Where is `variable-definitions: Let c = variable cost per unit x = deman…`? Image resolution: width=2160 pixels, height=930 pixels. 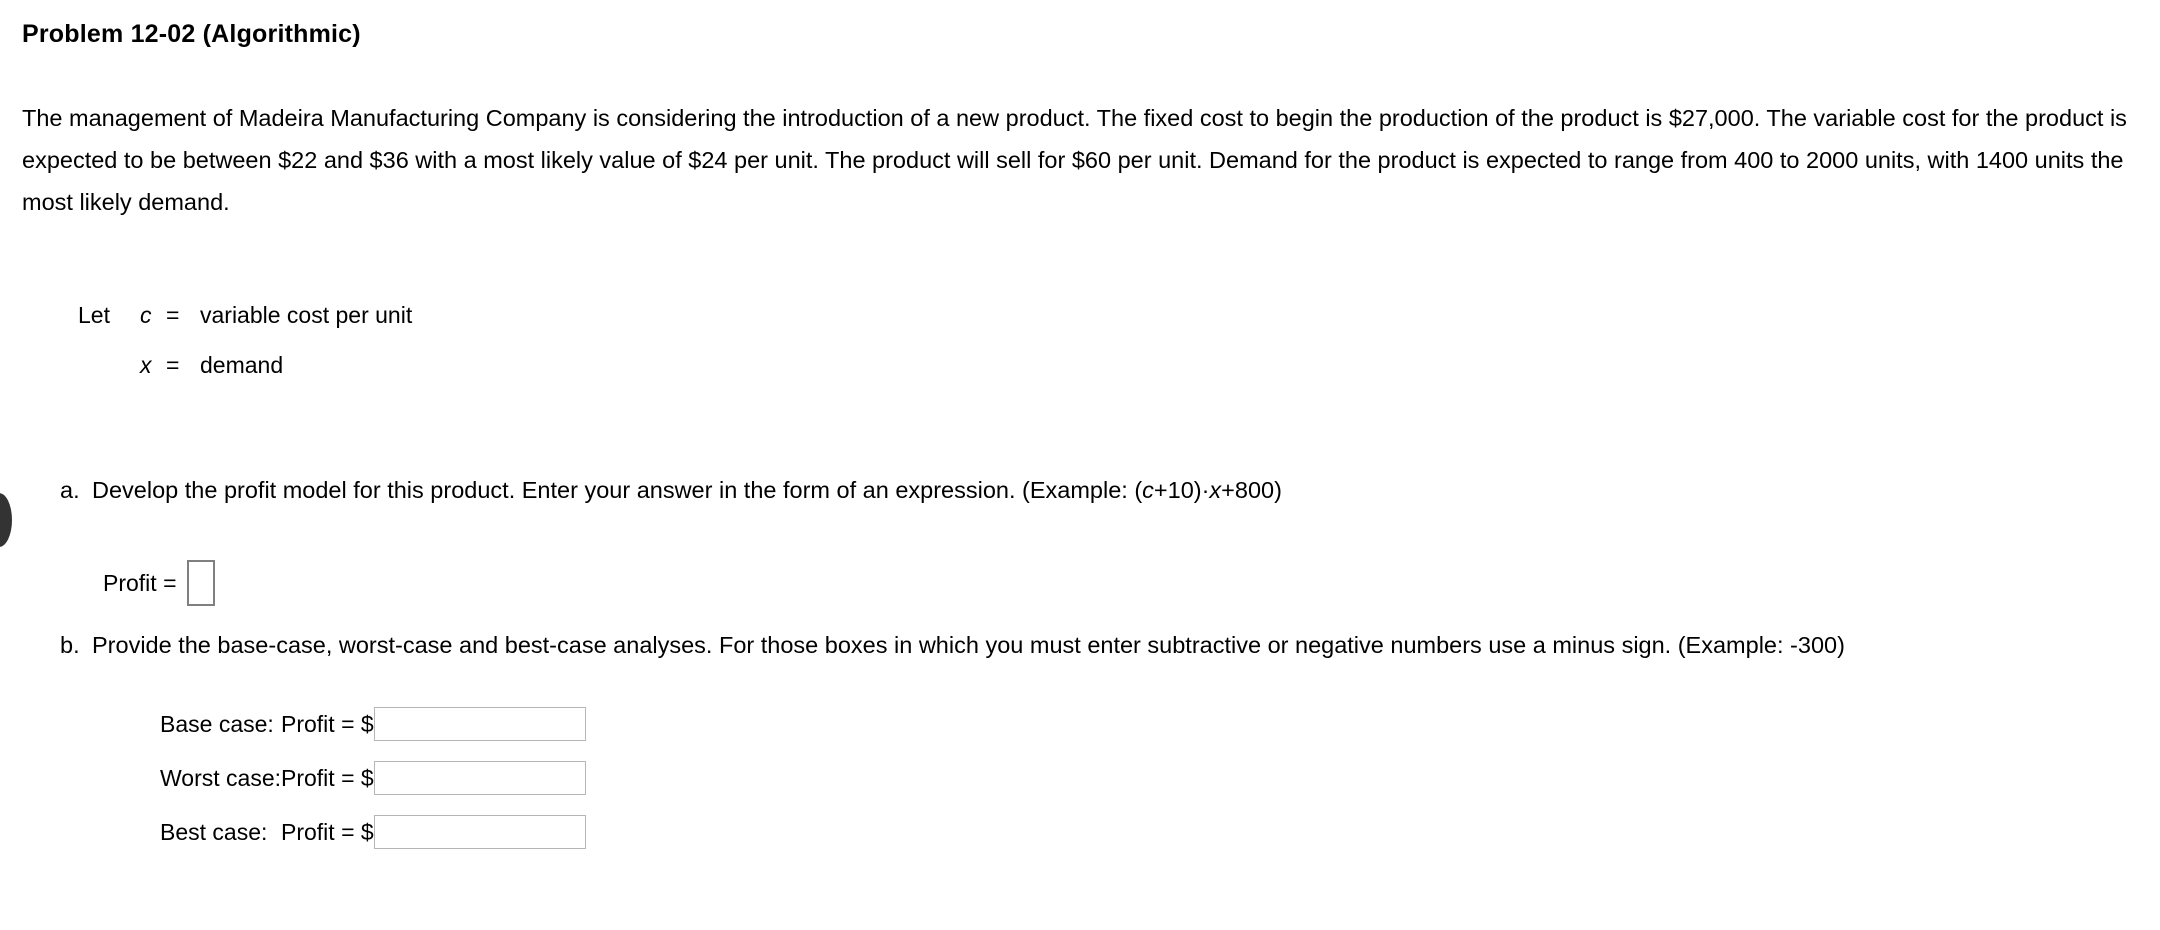
variable-definitions: Let c = variable cost per unit x = deman… is located at coordinates (245, 340).